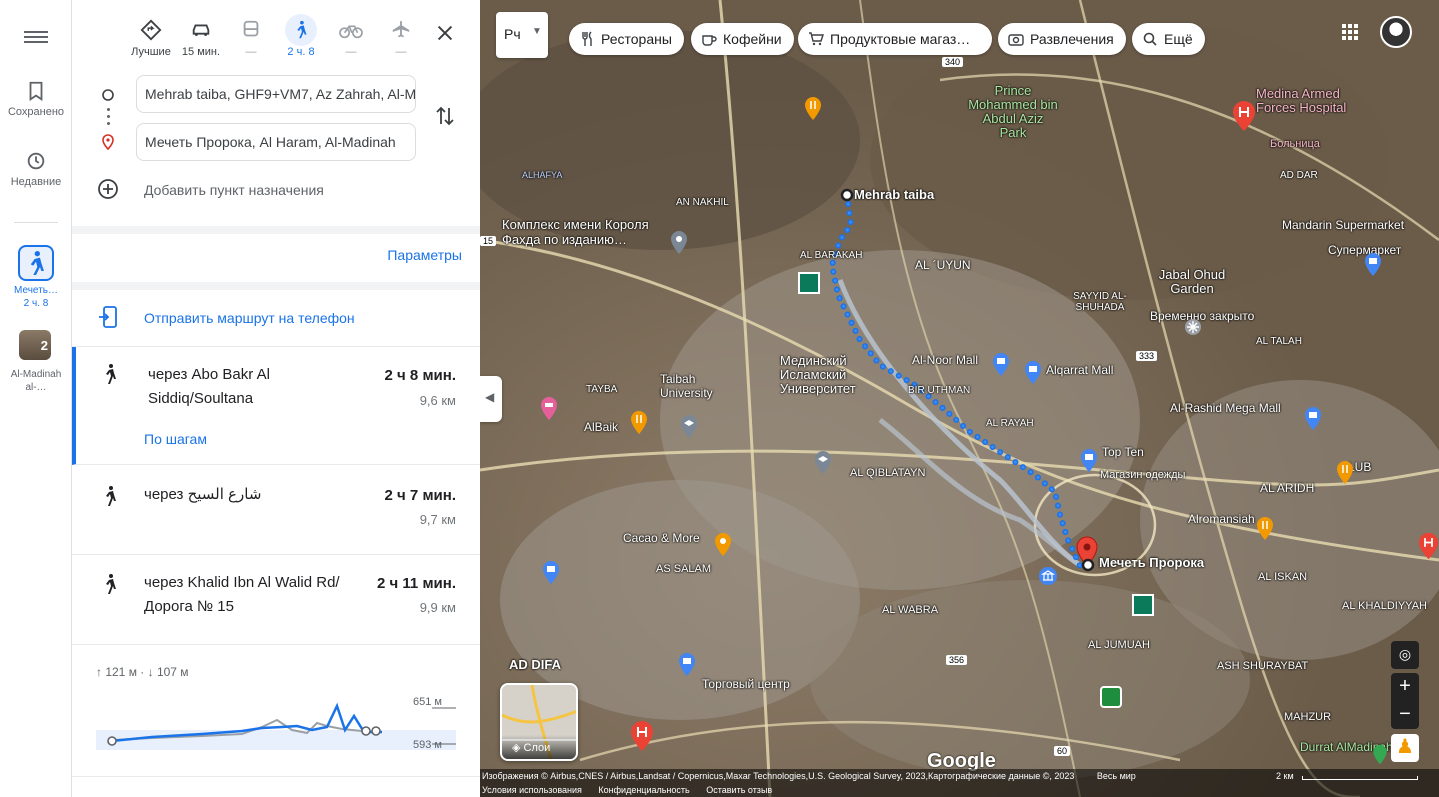  What do you see at coordinates (401, 36) in the screenshot?
I see `mode-flight: —` at bounding box center [401, 36].